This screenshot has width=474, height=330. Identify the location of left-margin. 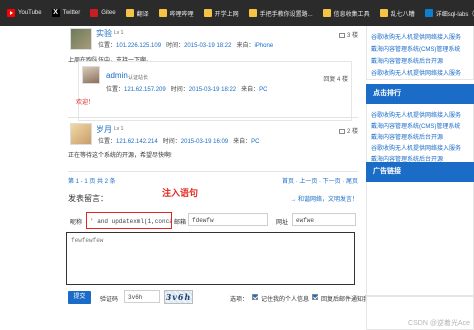
(31, 178).